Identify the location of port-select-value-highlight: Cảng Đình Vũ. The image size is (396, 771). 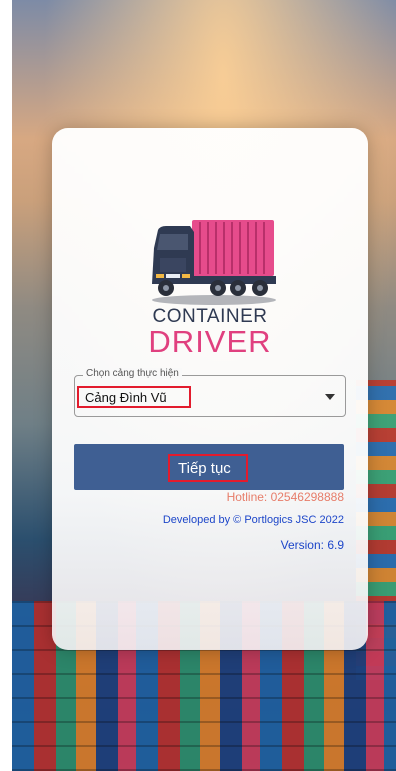
(134, 397).